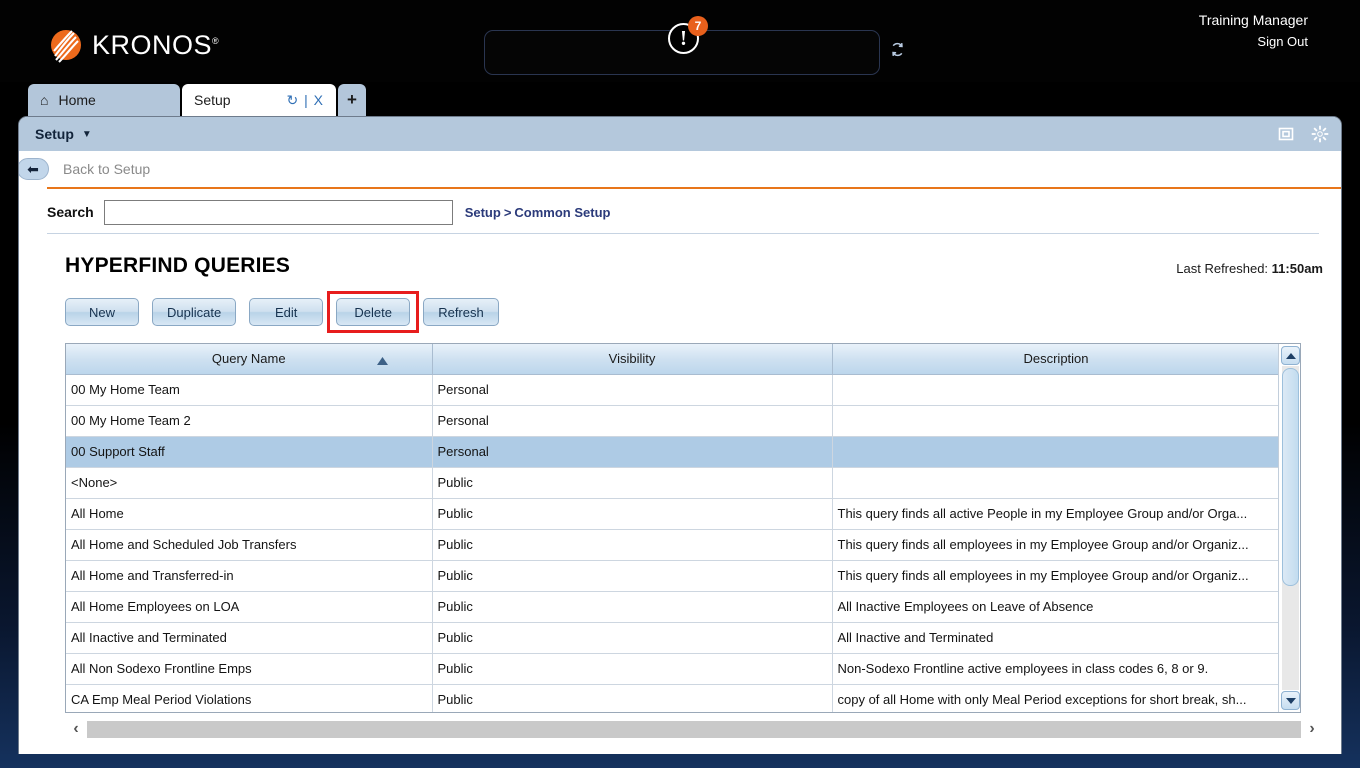  What do you see at coordinates (34, 169) in the screenshot?
I see `back-arrow-icon: ⬅` at bounding box center [34, 169].